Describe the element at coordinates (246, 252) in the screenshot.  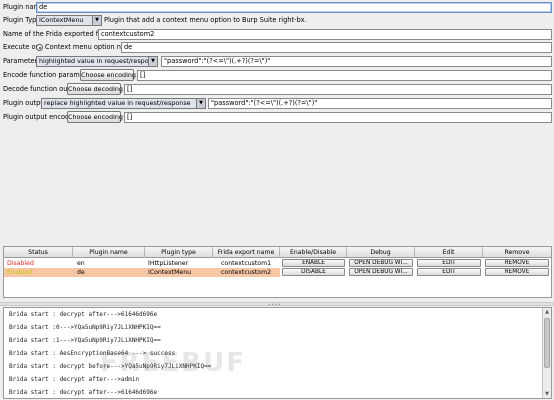
I see `header-frida-export: Frida export name` at that location.